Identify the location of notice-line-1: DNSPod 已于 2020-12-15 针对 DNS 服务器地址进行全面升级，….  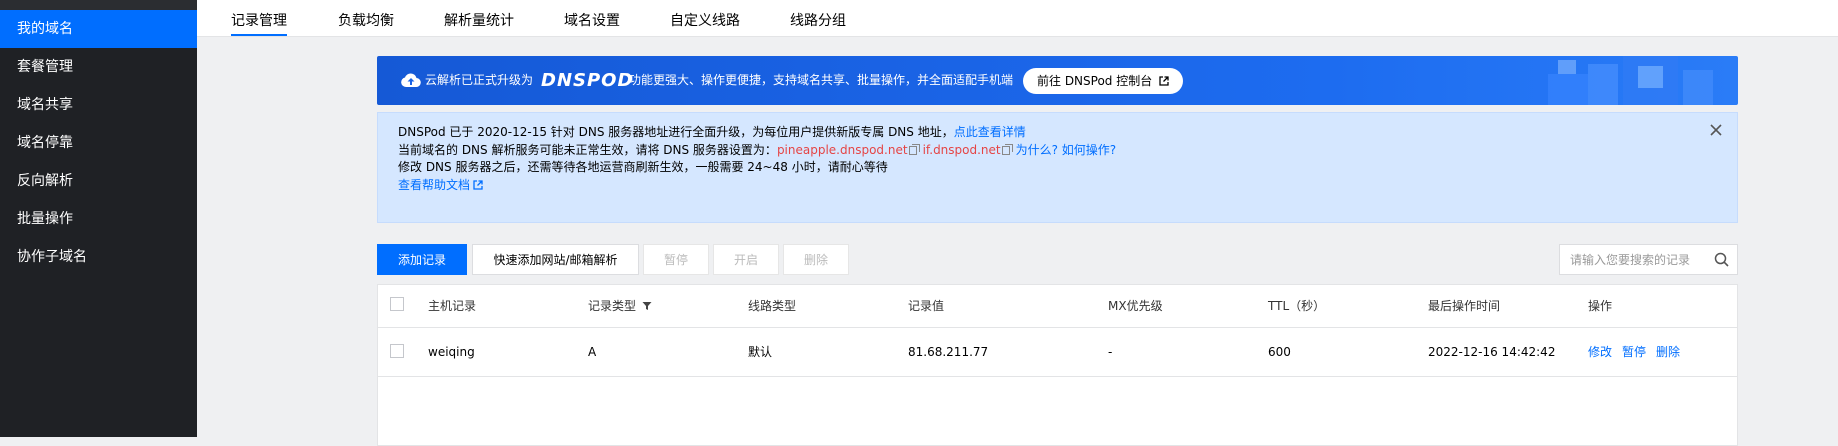
(1067, 133).